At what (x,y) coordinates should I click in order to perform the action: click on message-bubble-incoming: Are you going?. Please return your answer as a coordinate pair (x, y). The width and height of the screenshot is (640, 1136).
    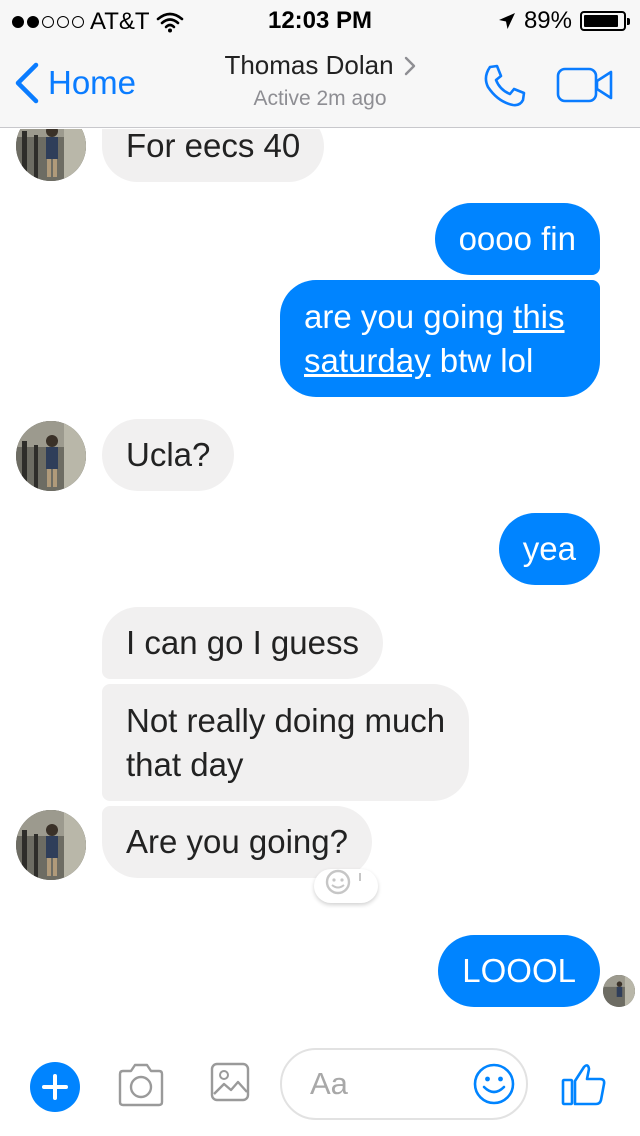
    Looking at the image, I should click on (237, 842).